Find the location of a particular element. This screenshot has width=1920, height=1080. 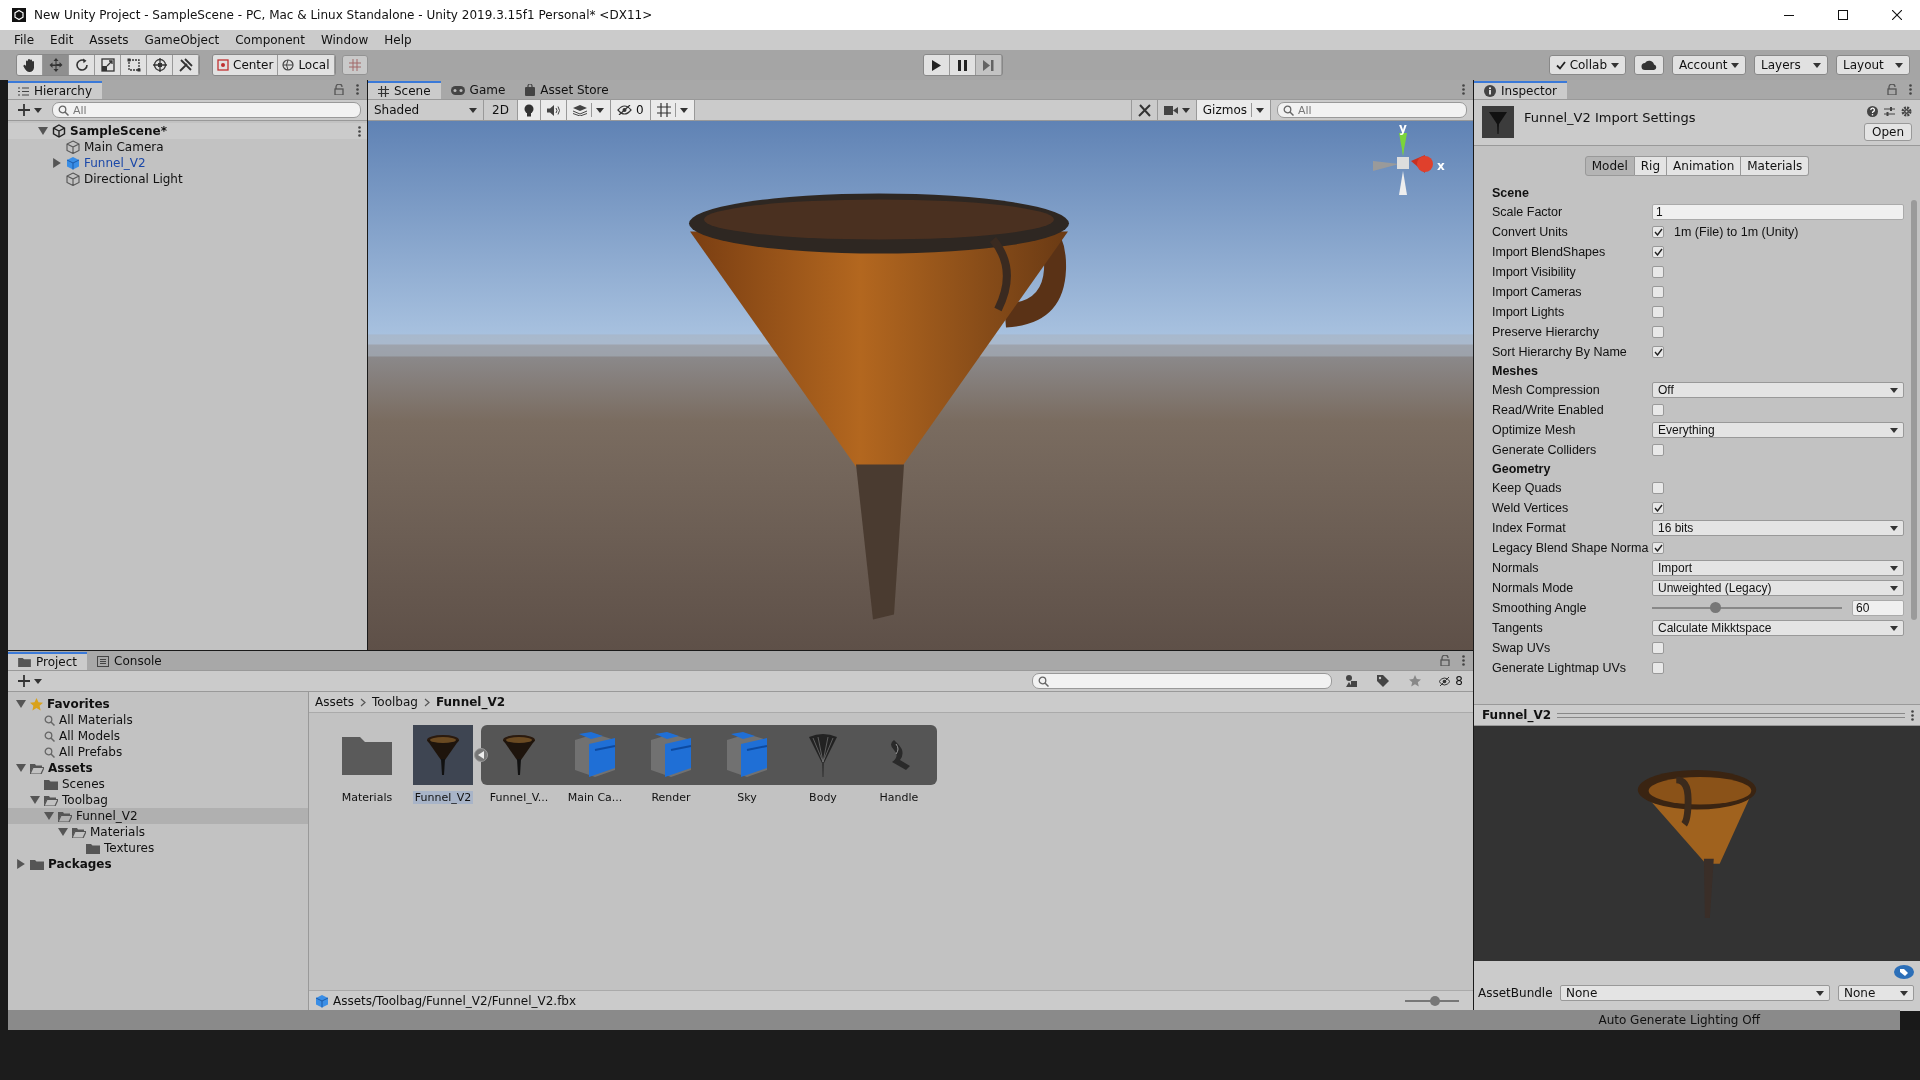

cloud-button is located at coordinates (1649, 65).